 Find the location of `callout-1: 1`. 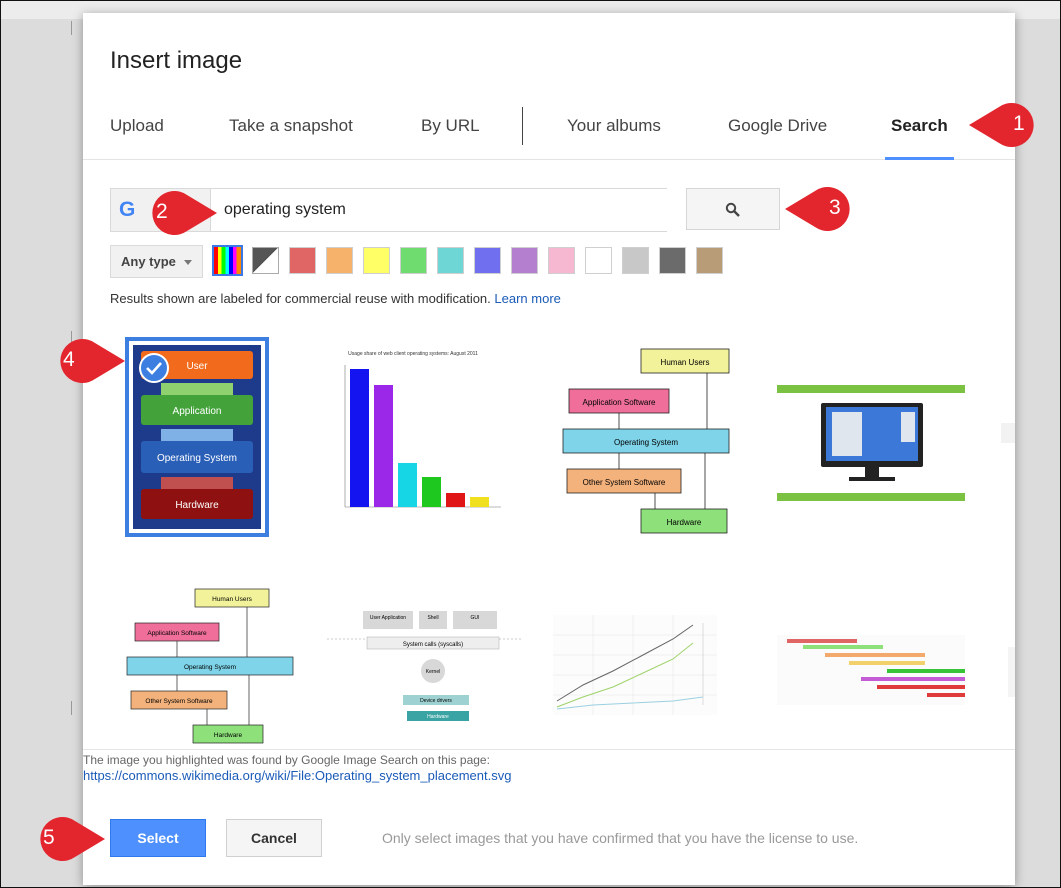

callout-1: 1 is located at coordinates (1012, 125).